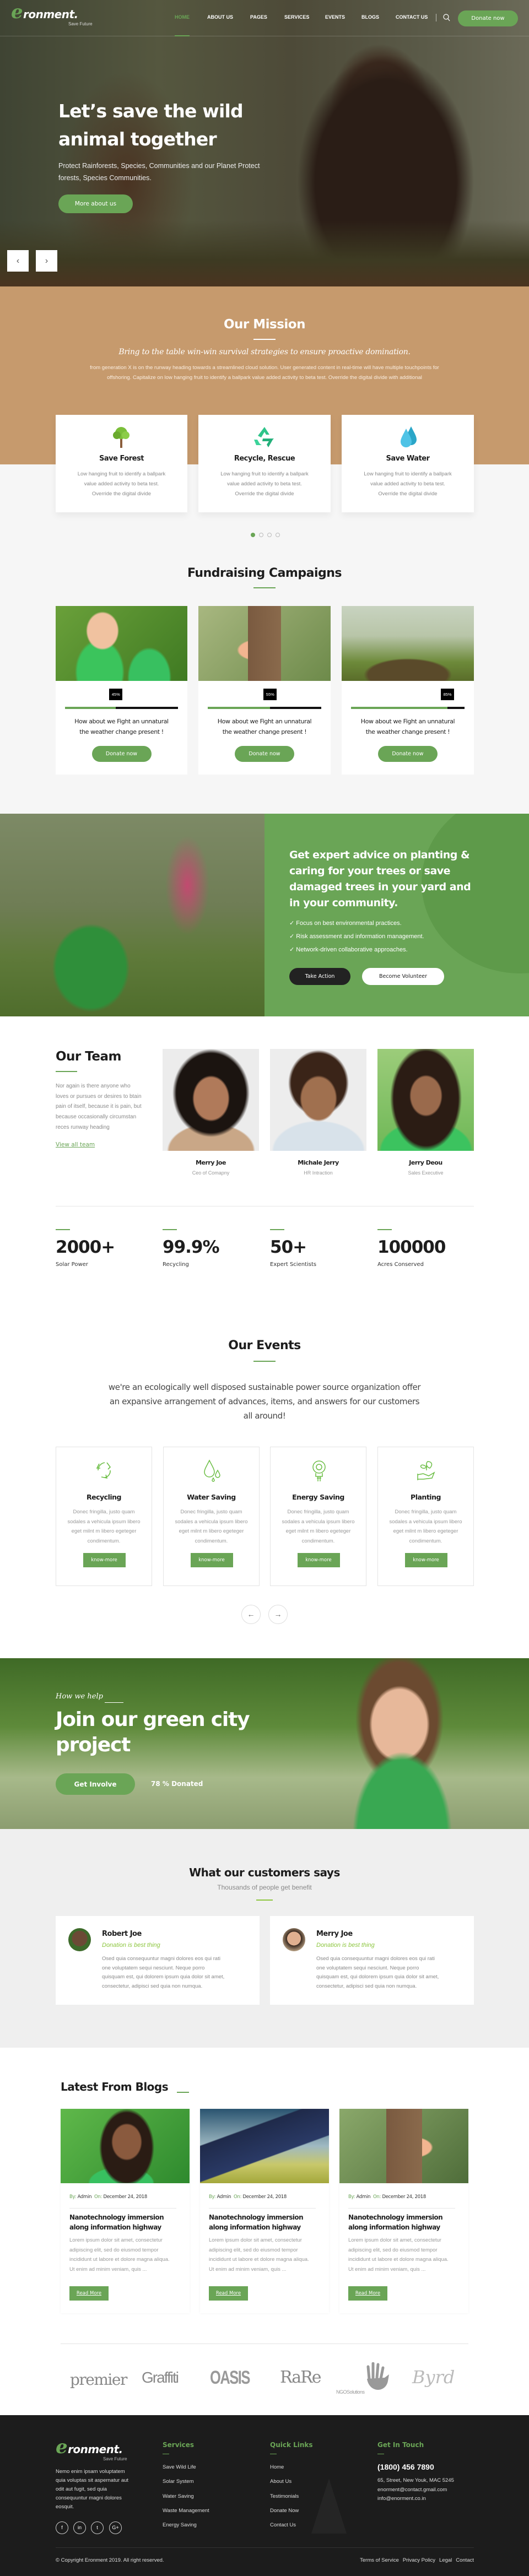 The height and width of the screenshot is (2576, 529). I want to click on card-title: Save Forest, so click(121, 458).